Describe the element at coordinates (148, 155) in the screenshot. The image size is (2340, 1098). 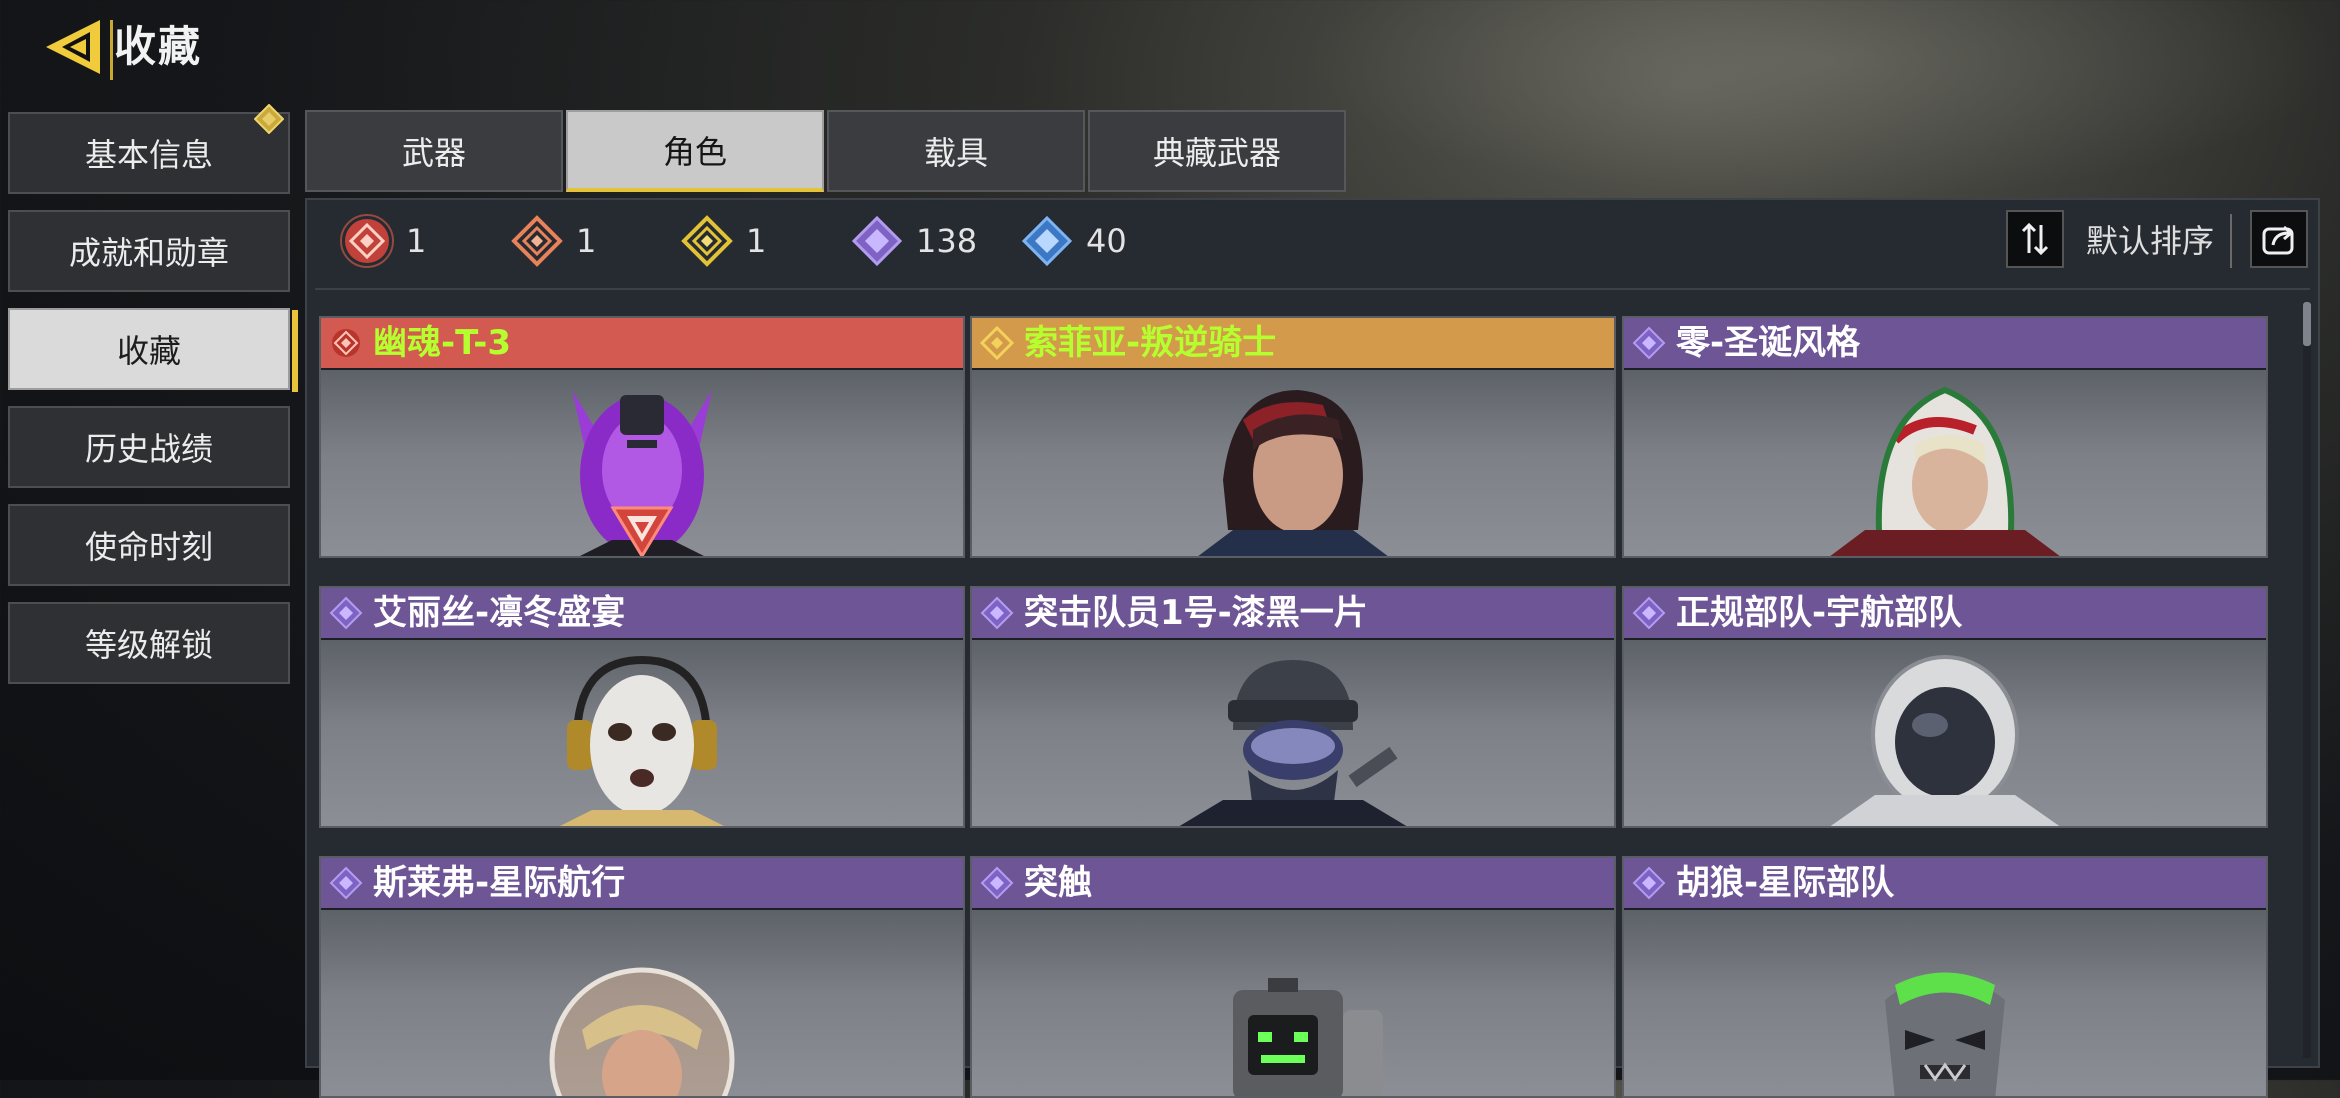
I see `sidebar-item-label: 基本信息` at that location.